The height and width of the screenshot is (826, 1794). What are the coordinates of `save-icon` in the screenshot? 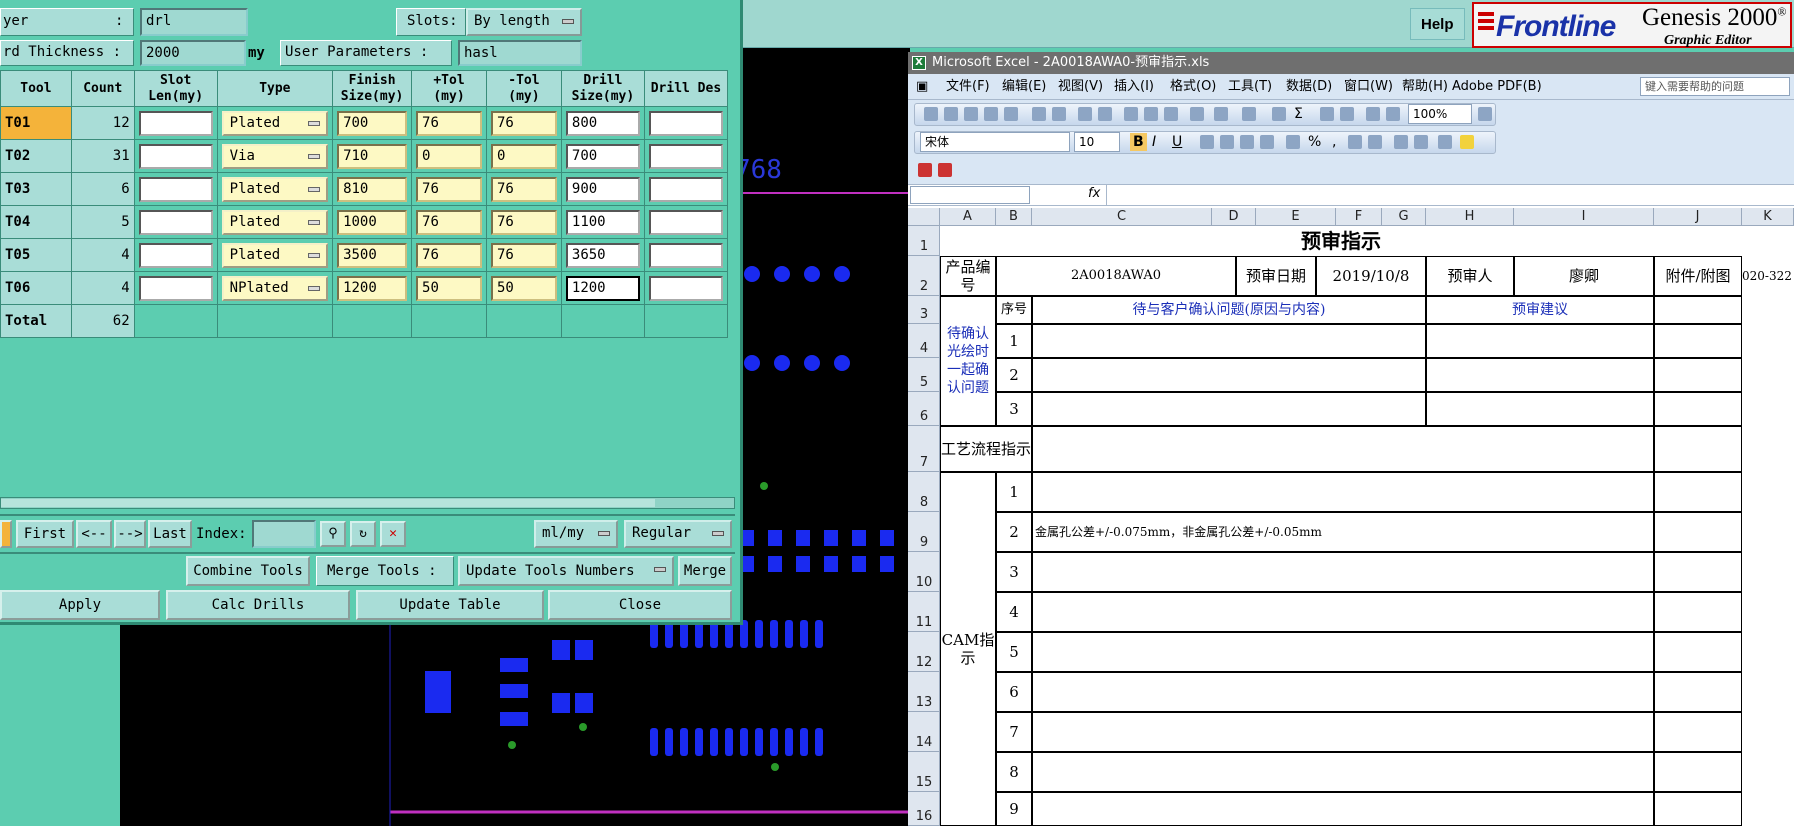 It's located at (971, 114).